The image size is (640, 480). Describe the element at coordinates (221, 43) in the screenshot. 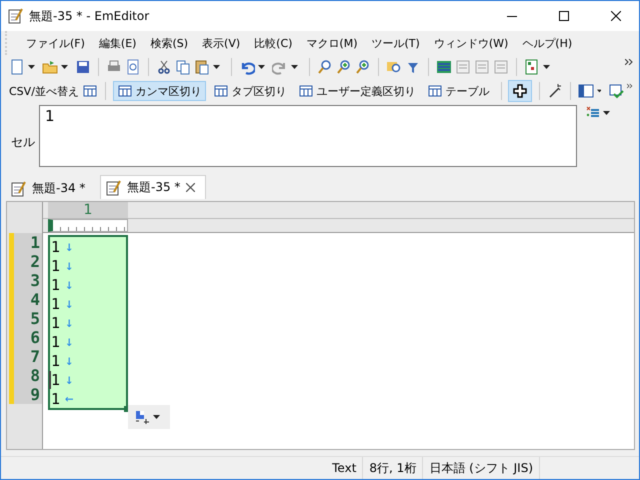

I see `menu-item: 表示(V)` at that location.